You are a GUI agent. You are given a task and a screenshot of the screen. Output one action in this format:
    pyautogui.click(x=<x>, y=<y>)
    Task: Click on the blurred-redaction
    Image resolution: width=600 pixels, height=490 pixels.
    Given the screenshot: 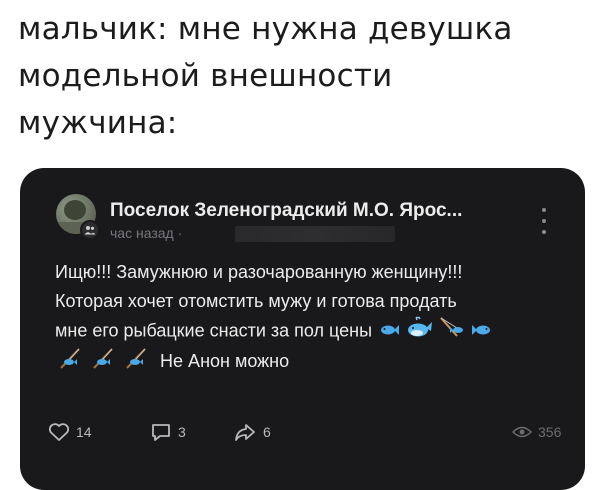 What is the action you would take?
    pyautogui.click(x=315, y=234)
    